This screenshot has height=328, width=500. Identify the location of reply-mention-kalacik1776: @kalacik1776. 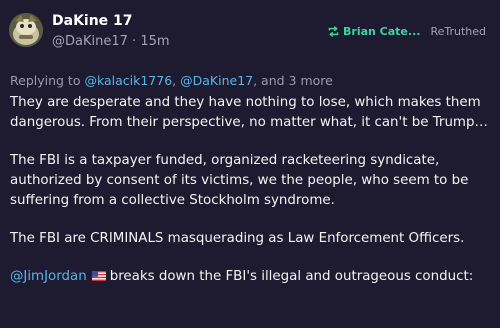
(128, 80).